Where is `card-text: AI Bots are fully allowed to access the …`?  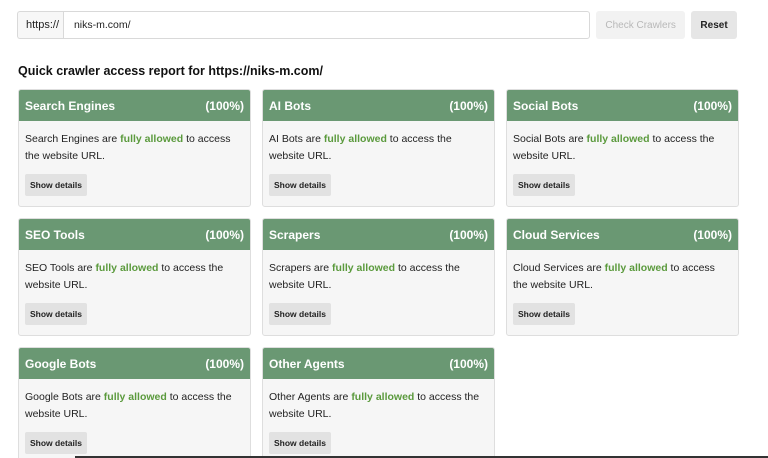
card-text: AI Bots are fully allowed to access the … is located at coordinates (360, 147).